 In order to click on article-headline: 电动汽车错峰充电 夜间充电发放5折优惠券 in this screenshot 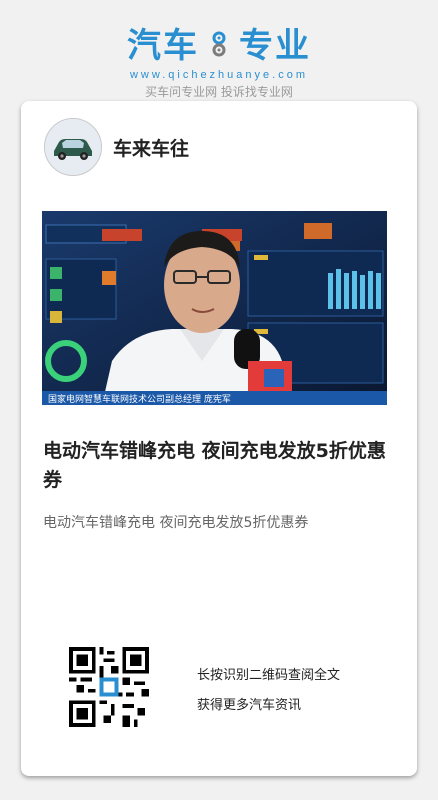, I will do `click(219, 466)`.